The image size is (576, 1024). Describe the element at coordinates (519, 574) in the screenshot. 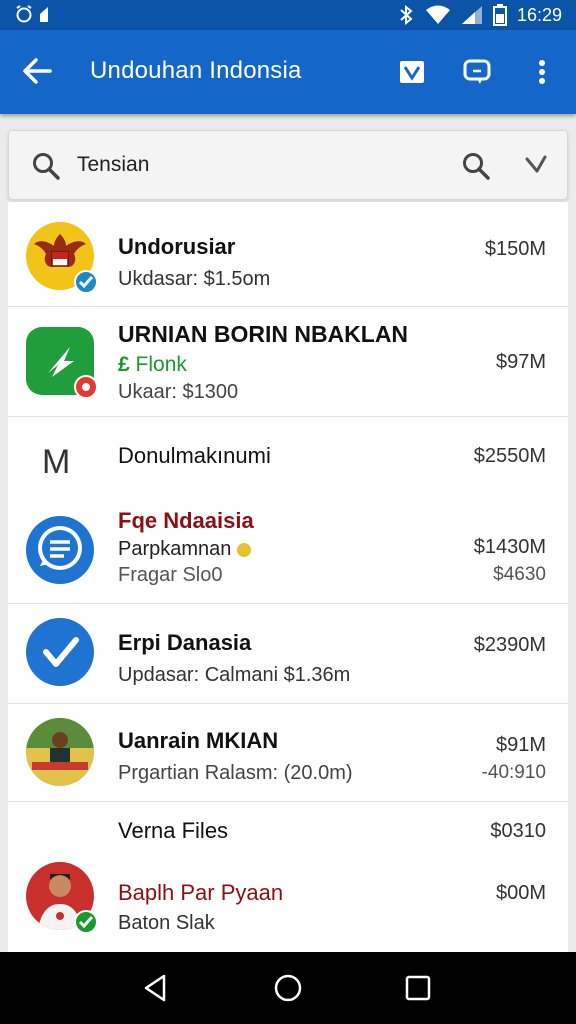

I see `item-amount-2: $4630` at that location.